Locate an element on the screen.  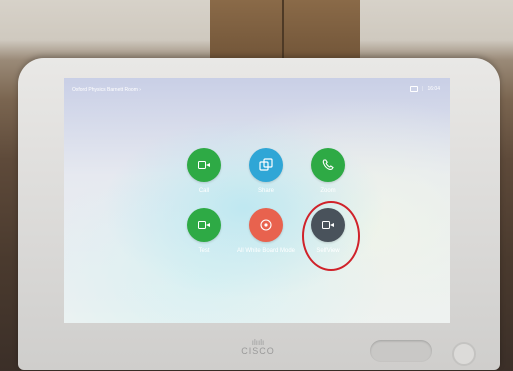
share-button is located at coordinates (266, 165).